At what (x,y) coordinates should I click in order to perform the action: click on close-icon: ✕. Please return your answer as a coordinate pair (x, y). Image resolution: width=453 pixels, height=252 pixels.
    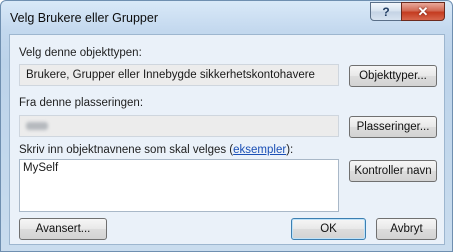
    Looking at the image, I should click on (423, 11).